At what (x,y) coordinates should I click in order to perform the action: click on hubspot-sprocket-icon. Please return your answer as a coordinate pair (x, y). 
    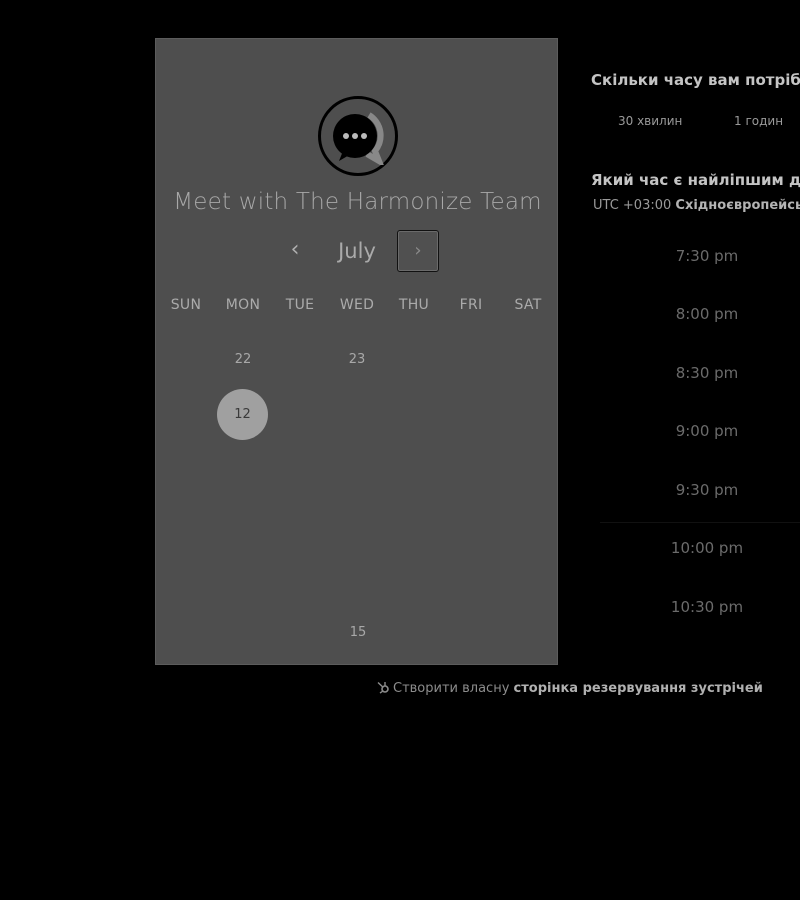
    Looking at the image, I should click on (383, 687).